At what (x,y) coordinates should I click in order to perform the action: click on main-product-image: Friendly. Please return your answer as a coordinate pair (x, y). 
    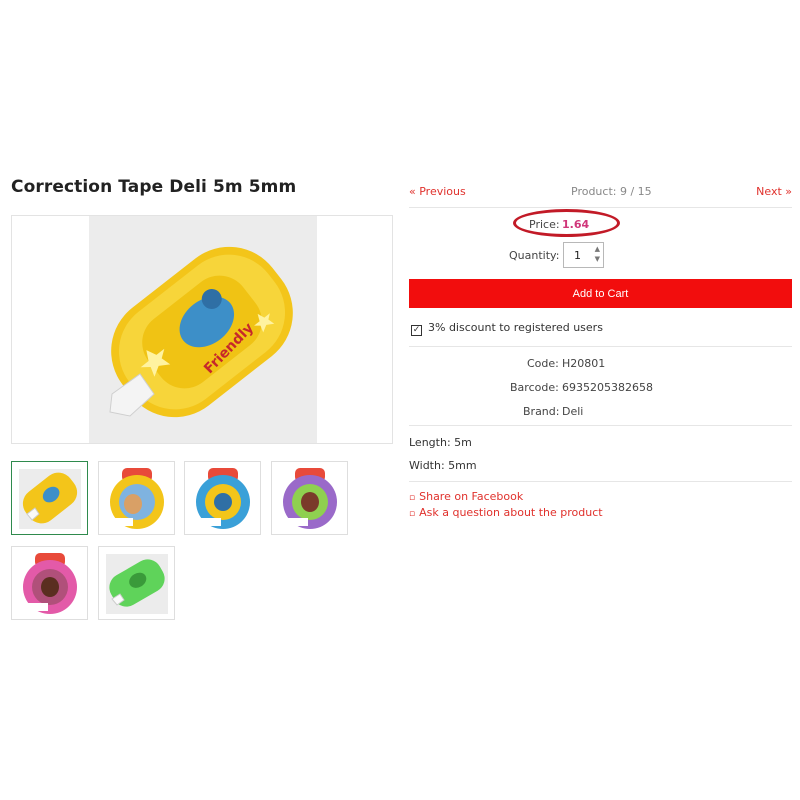
    Looking at the image, I should click on (202, 329).